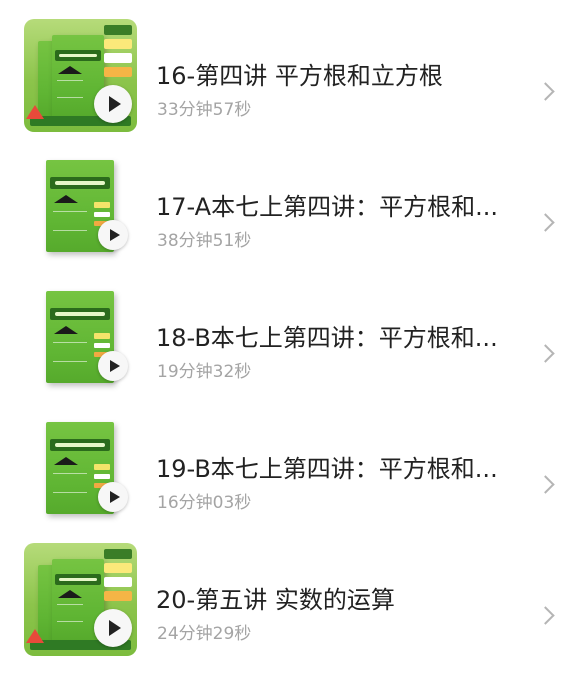 The image size is (575, 674). I want to click on lesson-duration: 24分钟29秒, so click(204, 634).